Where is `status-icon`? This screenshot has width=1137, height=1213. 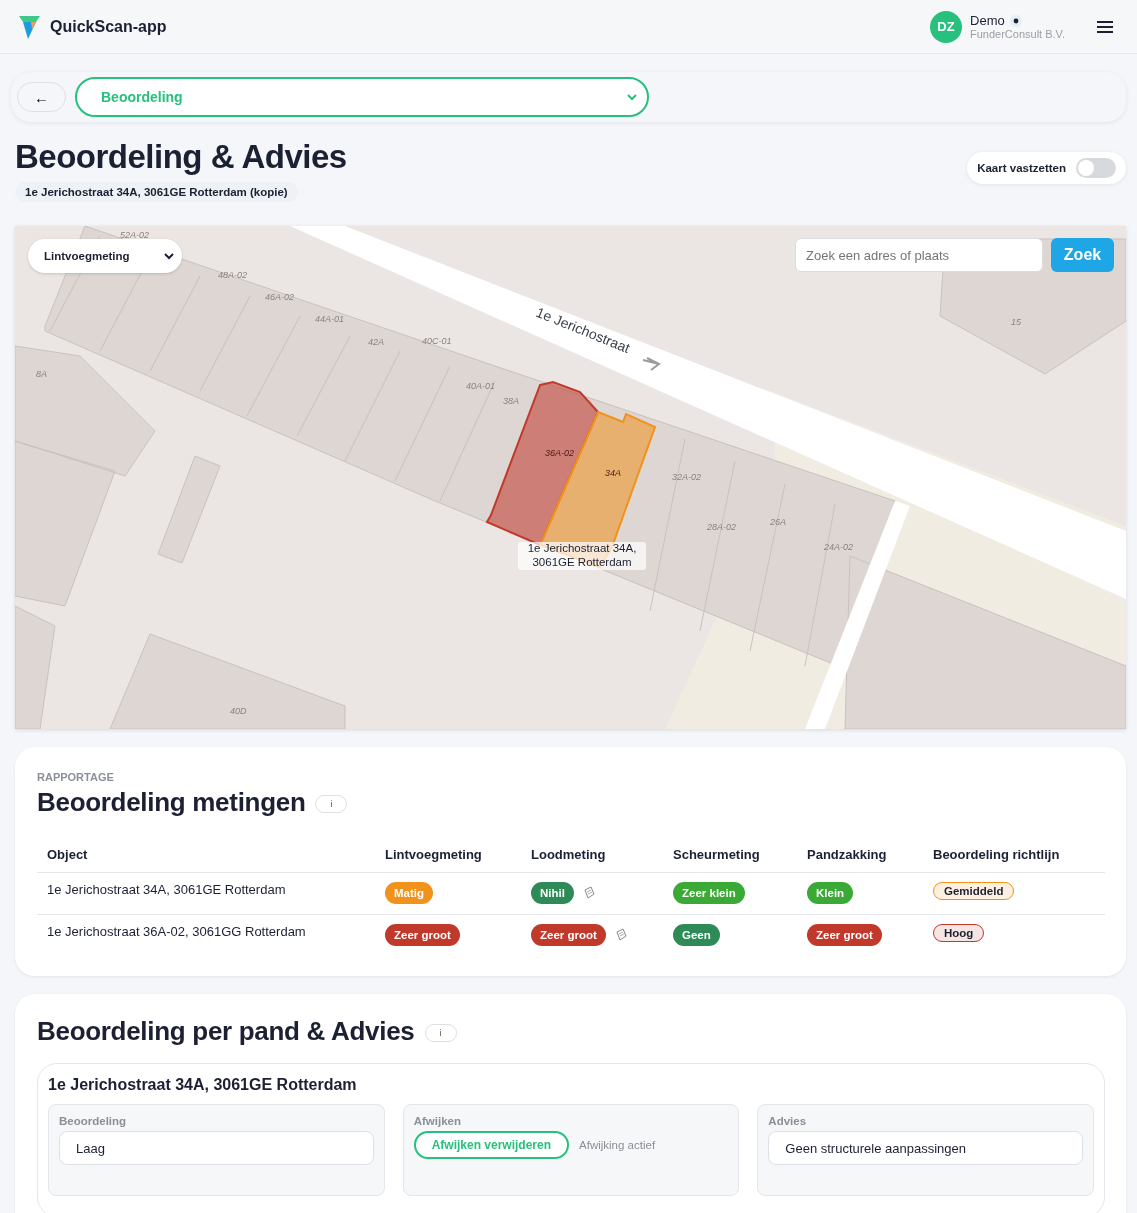
status-icon is located at coordinates (1015, 20).